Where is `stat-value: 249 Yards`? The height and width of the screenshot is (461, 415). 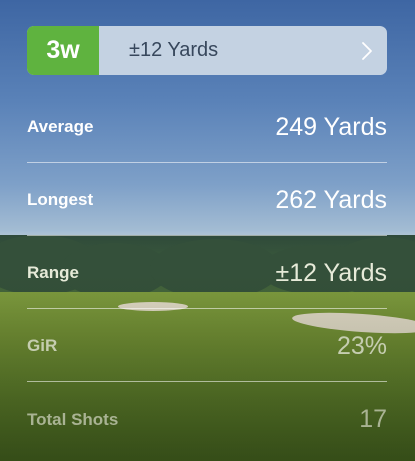 stat-value: 249 Yards is located at coordinates (331, 126).